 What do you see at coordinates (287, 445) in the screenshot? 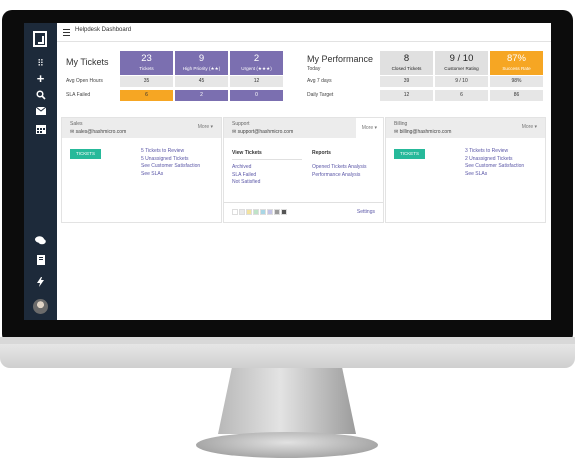
I see `monitor-stand-base` at bounding box center [287, 445].